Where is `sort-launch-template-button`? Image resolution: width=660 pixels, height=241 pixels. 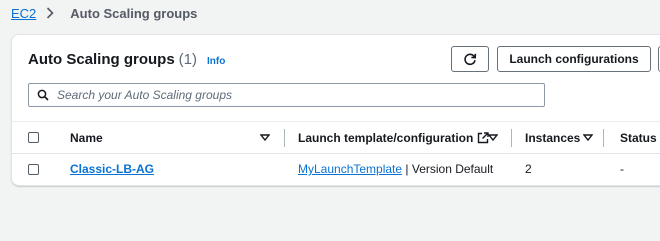 sort-launch-template-button is located at coordinates (493, 137).